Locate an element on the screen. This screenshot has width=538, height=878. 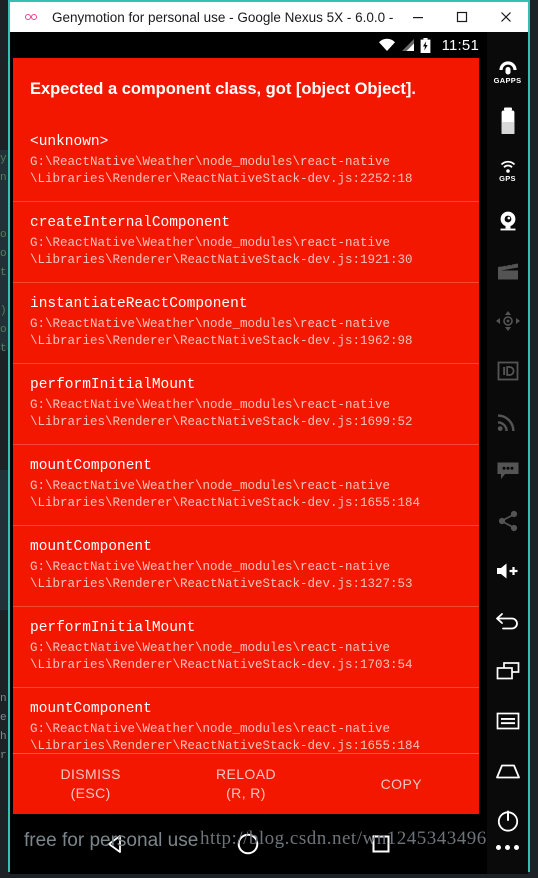
background-band is located at coordinates (4, 540).